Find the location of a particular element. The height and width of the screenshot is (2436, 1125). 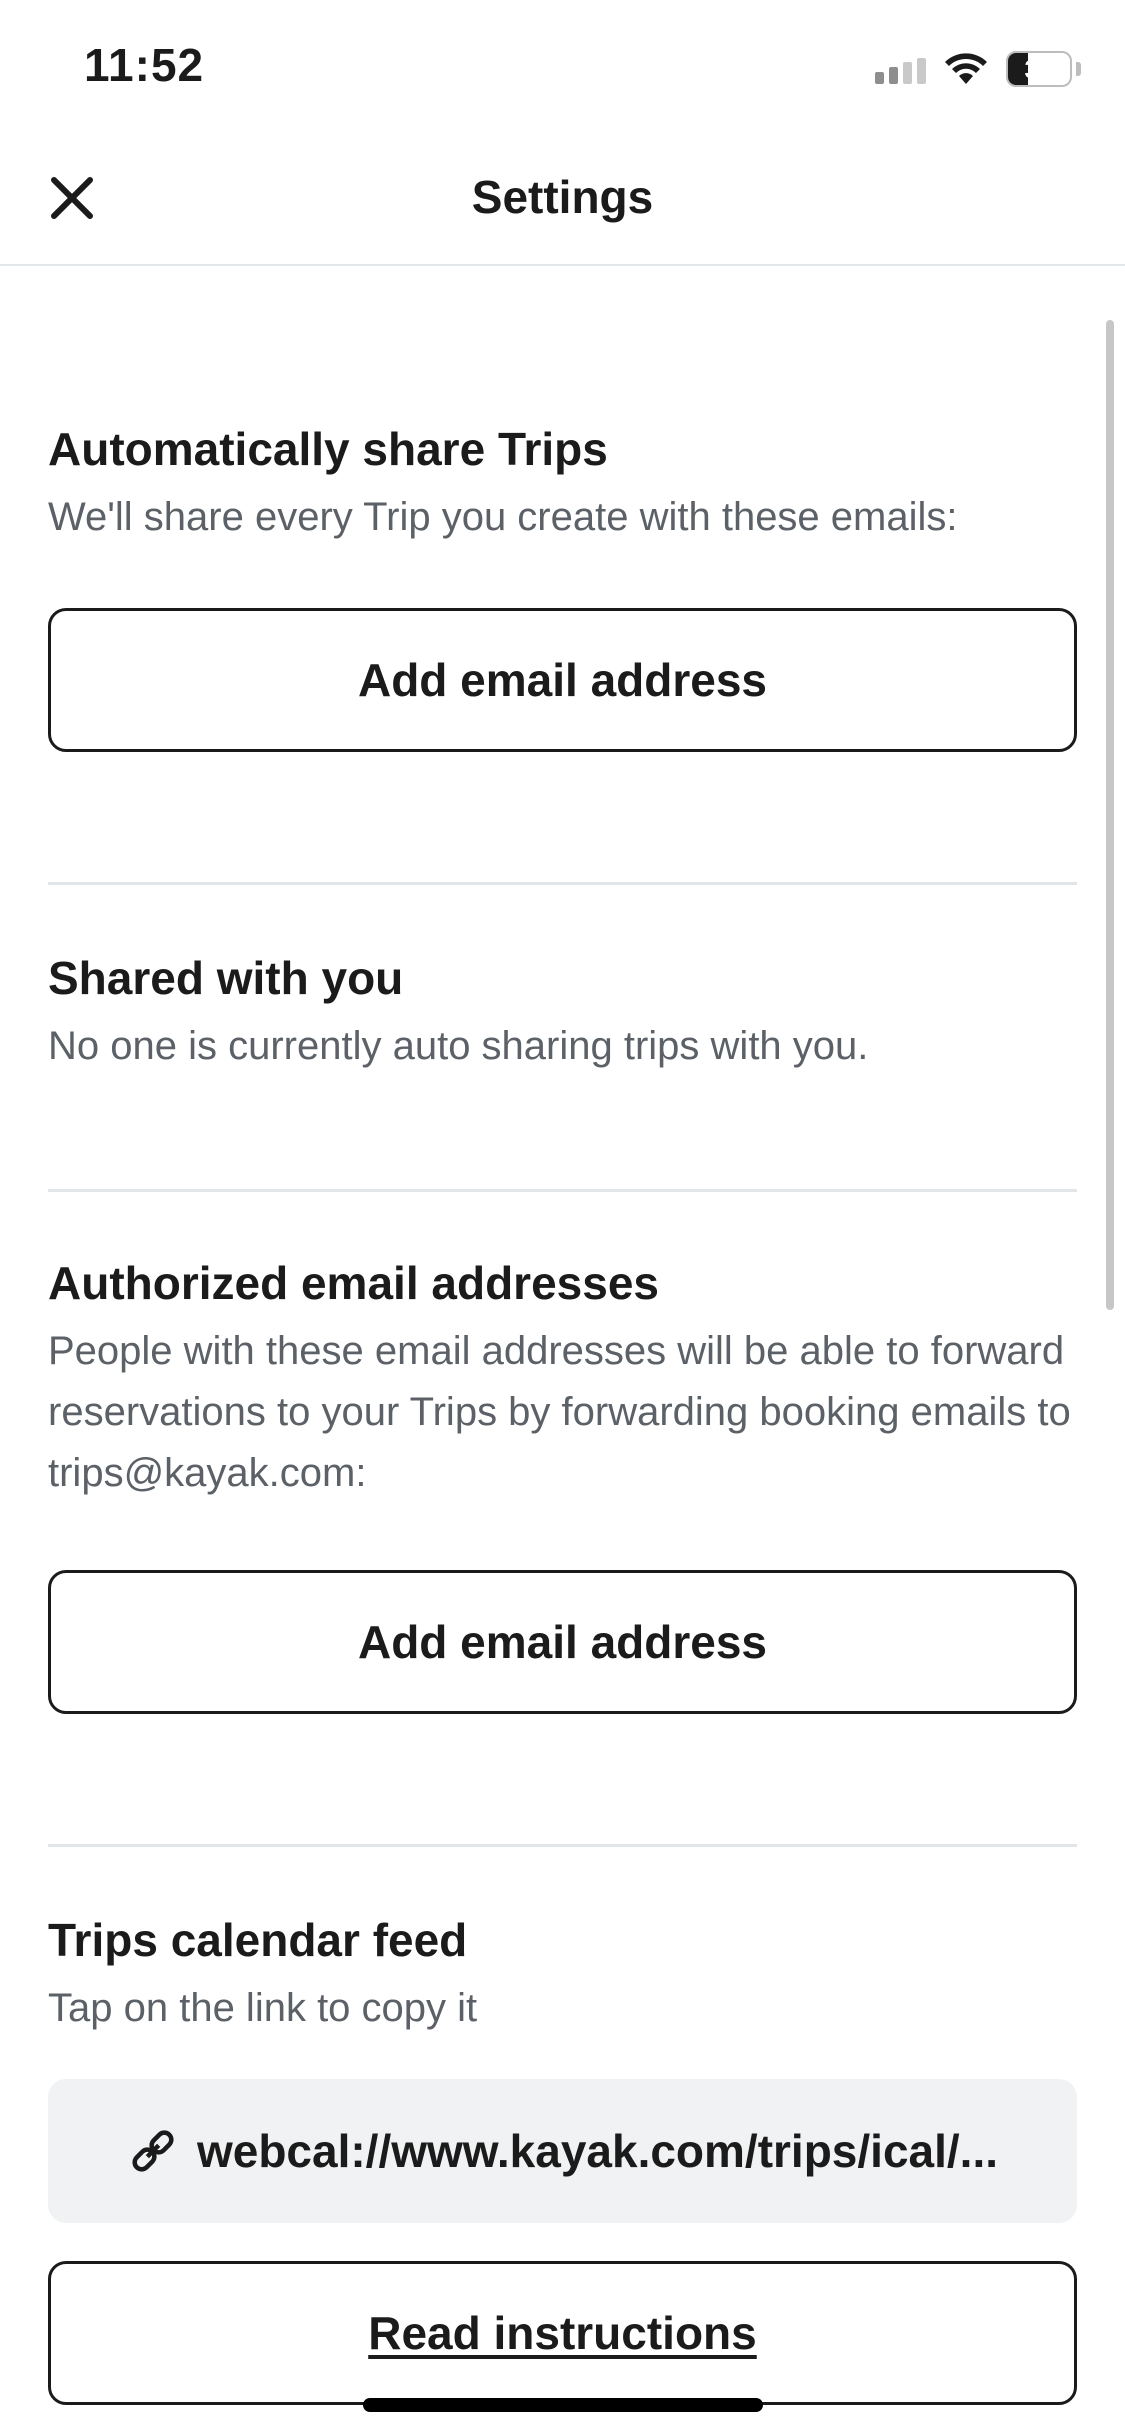

battery-cap is located at coordinates (1078, 69).